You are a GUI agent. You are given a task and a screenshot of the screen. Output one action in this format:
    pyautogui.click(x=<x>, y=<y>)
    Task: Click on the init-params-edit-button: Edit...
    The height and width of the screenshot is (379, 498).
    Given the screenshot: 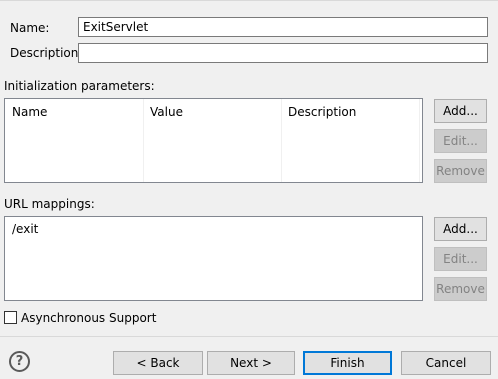 What is the action you would take?
    pyautogui.click(x=460, y=141)
    